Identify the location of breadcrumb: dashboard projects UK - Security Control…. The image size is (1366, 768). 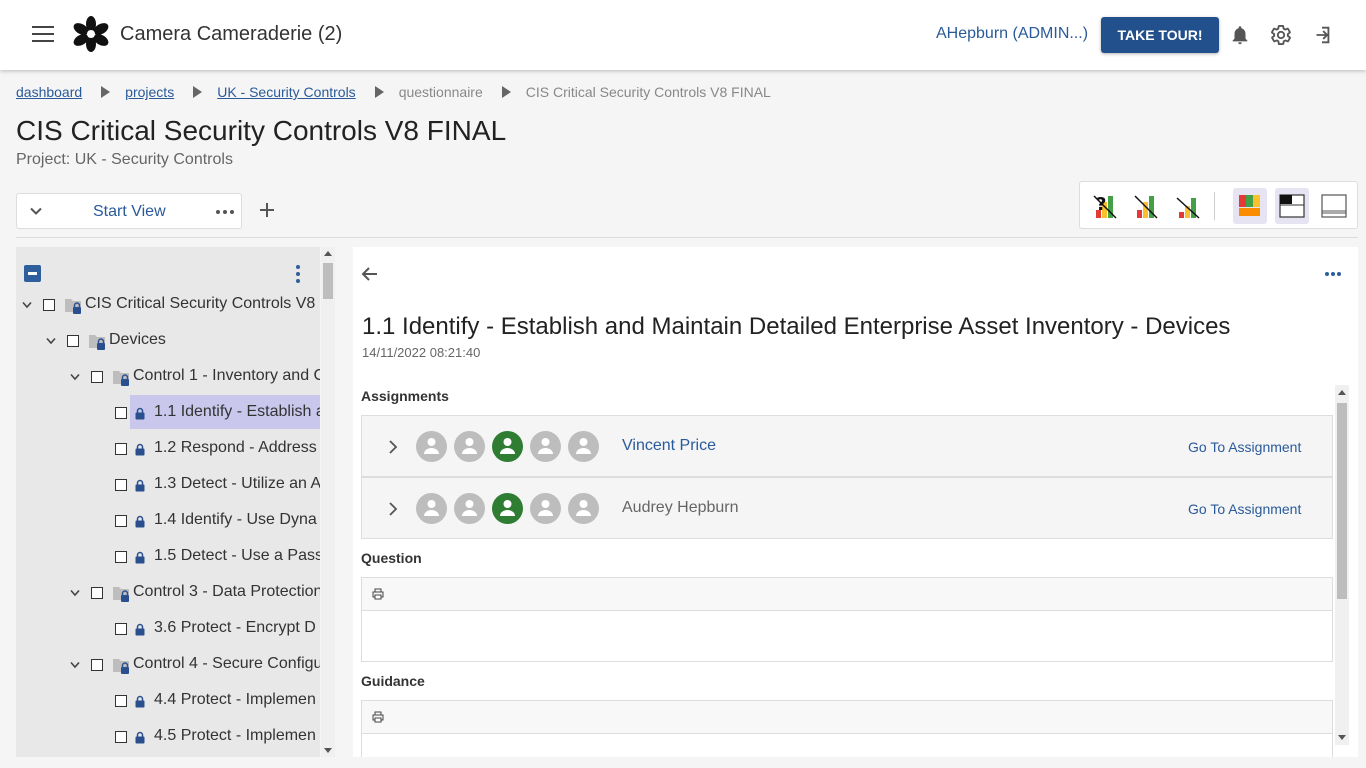
(393, 92).